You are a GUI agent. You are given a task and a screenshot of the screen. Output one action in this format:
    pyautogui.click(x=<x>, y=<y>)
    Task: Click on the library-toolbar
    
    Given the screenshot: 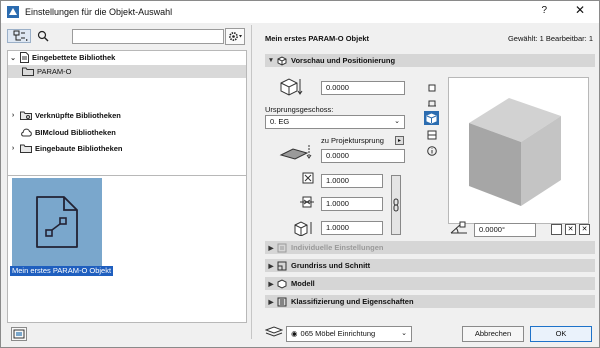 What is the action you would take?
    pyautogui.click(x=127, y=36)
    